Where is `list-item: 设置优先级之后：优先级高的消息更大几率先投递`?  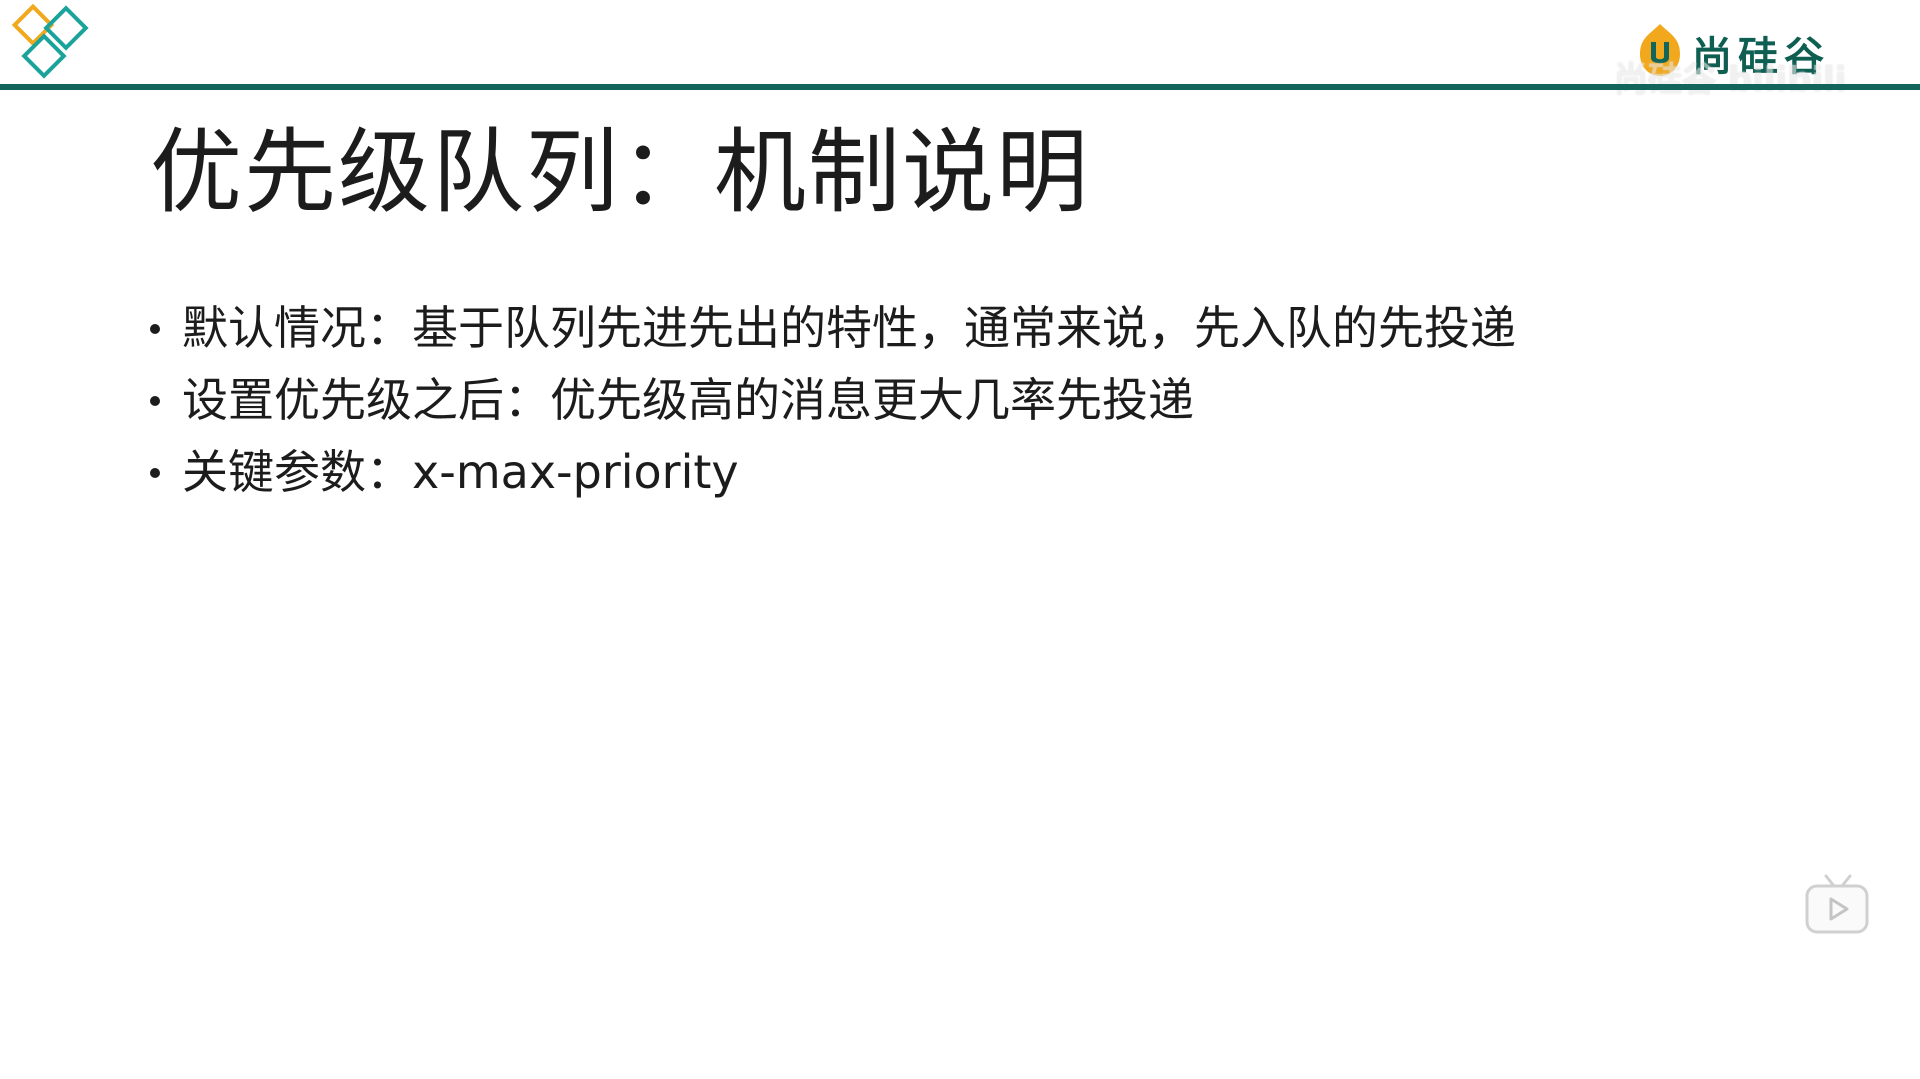
list-item: 设置优先级之后：优先级高的消息更大几率先投递 is located at coordinates (833, 400).